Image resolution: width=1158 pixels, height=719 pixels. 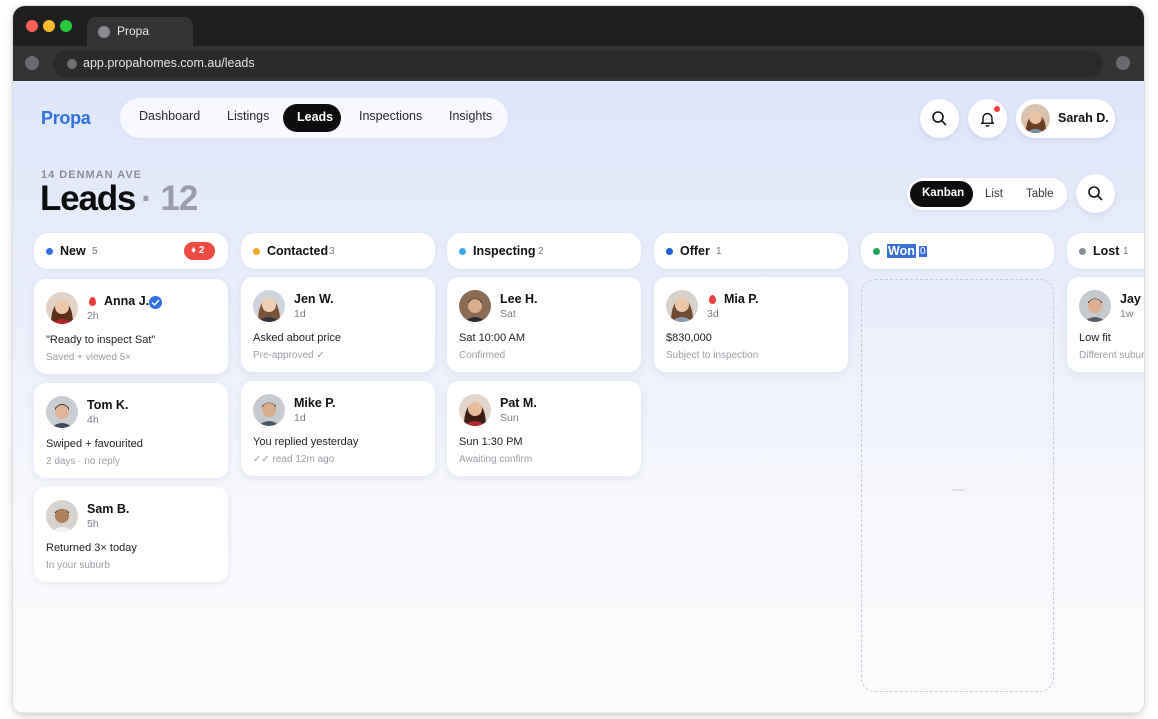 I want to click on global-search-button, so click(x=939, y=118).